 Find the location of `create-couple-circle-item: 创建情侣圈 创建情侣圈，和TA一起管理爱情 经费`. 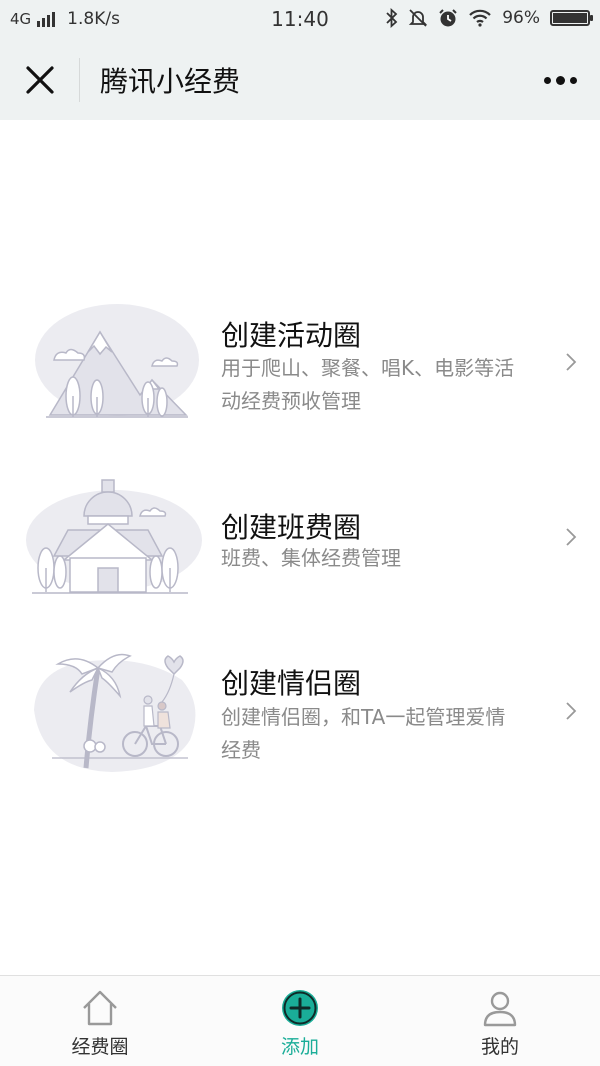

create-couple-circle-item: 创建情侣圈 创建情侣圈，和TA一起管理爱情 经费 is located at coordinates (300, 715).